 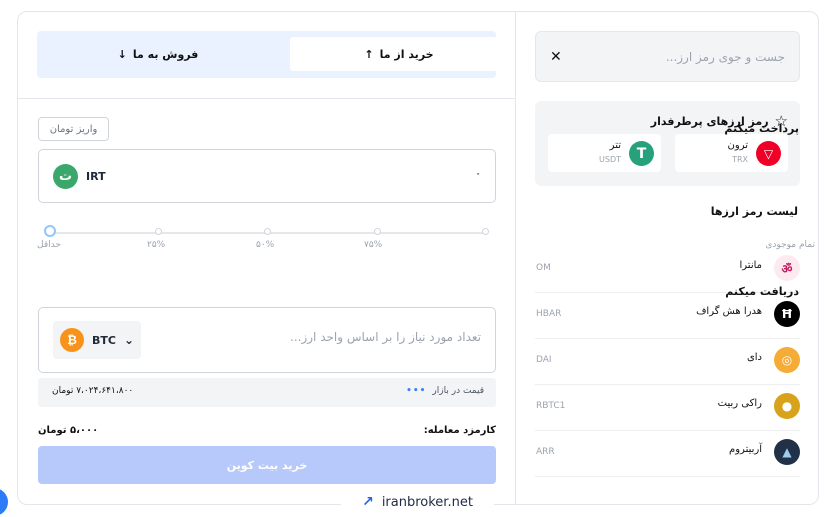 What do you see at coordinates (267, 465) in the screenshot?
I see `buy-bitcoin-button: خرید بیت کوین` at bounding box center [267, 465].